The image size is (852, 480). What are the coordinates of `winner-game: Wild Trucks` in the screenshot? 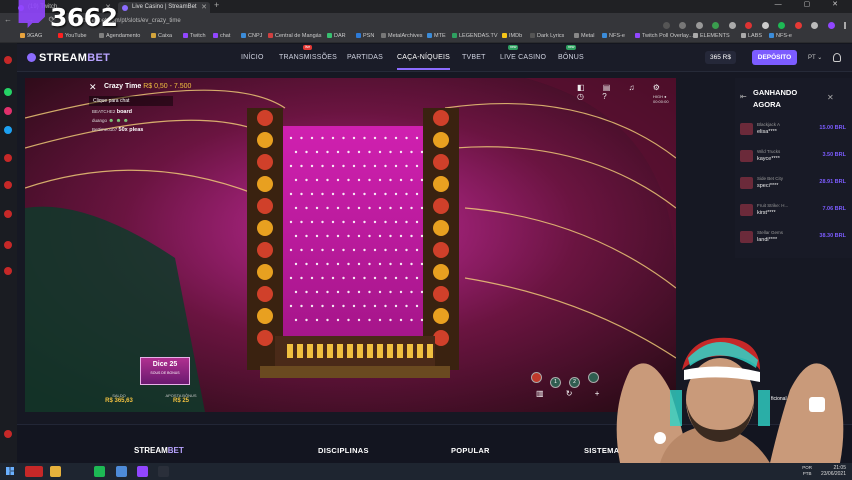 It's located at (769, 151).